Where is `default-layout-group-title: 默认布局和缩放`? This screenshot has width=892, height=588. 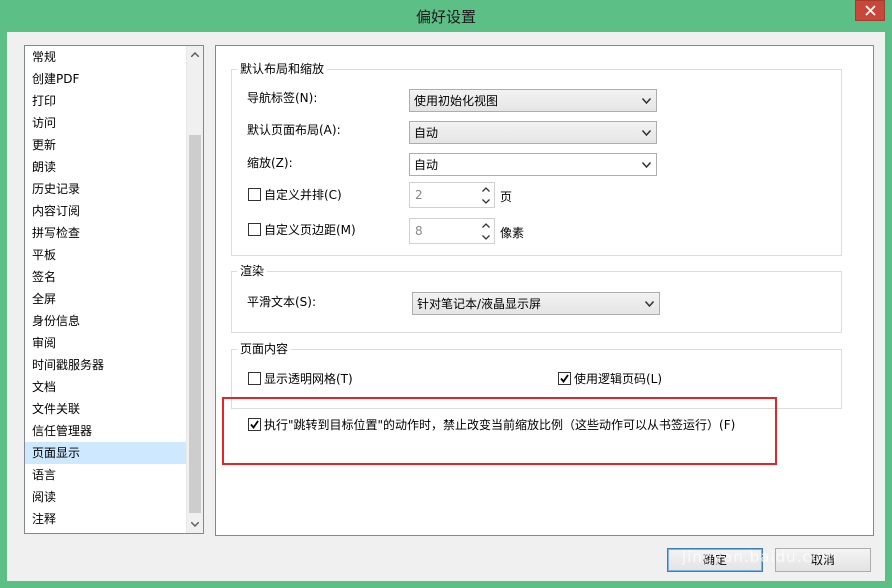
default-layout-group-title: 默认布局和缩放 is located at coordinates (282, 69).